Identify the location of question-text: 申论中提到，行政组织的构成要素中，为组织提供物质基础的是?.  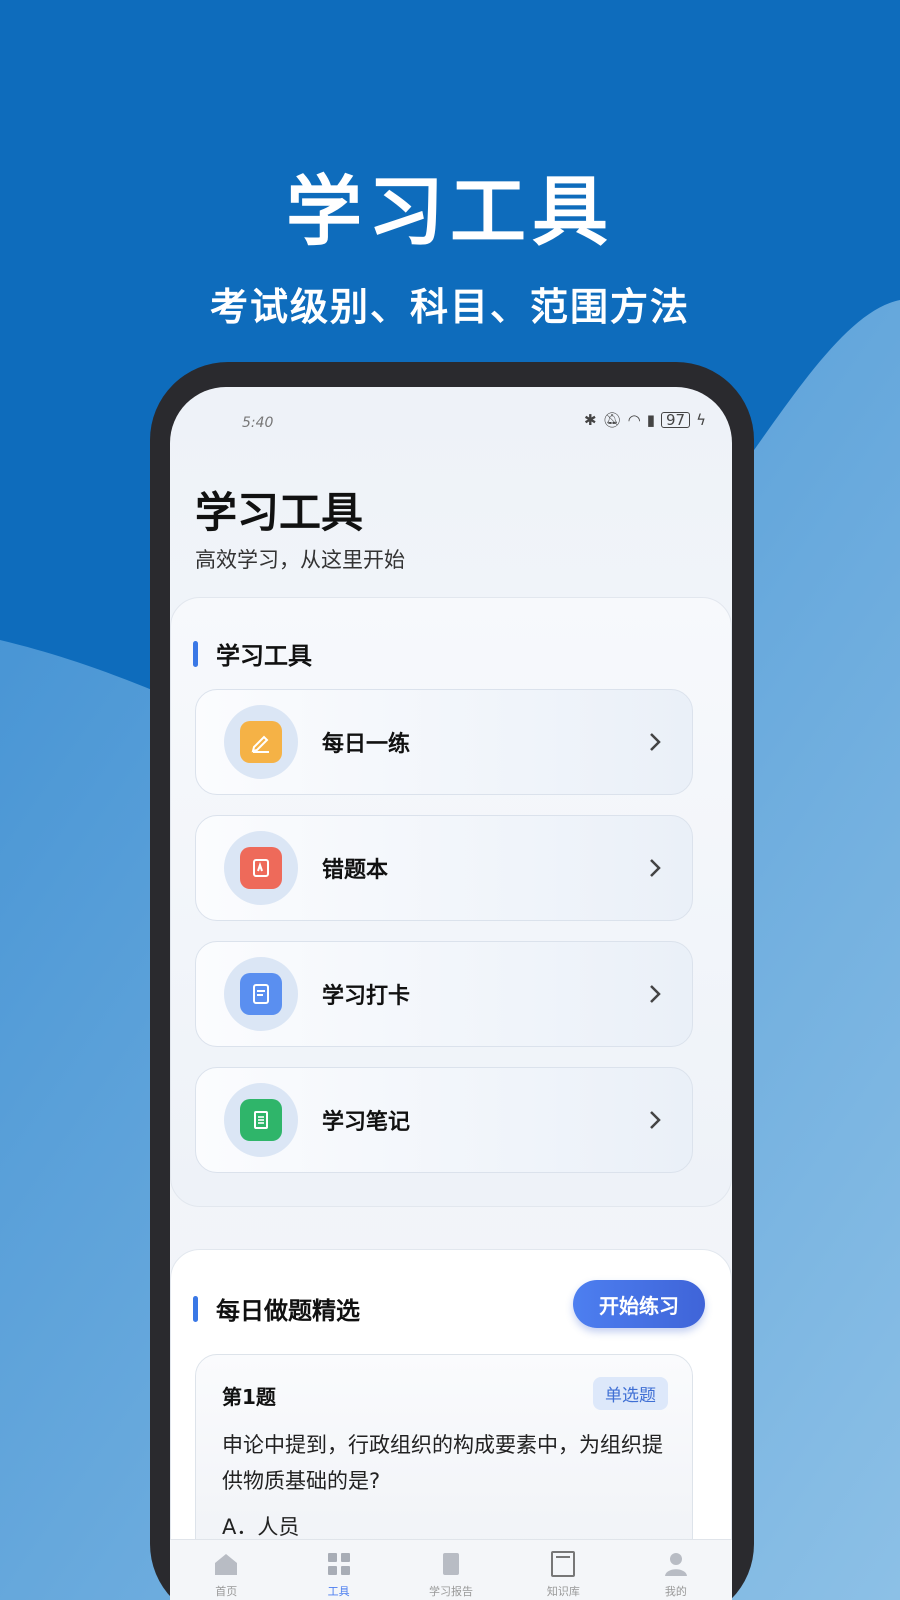
(442, 1463).